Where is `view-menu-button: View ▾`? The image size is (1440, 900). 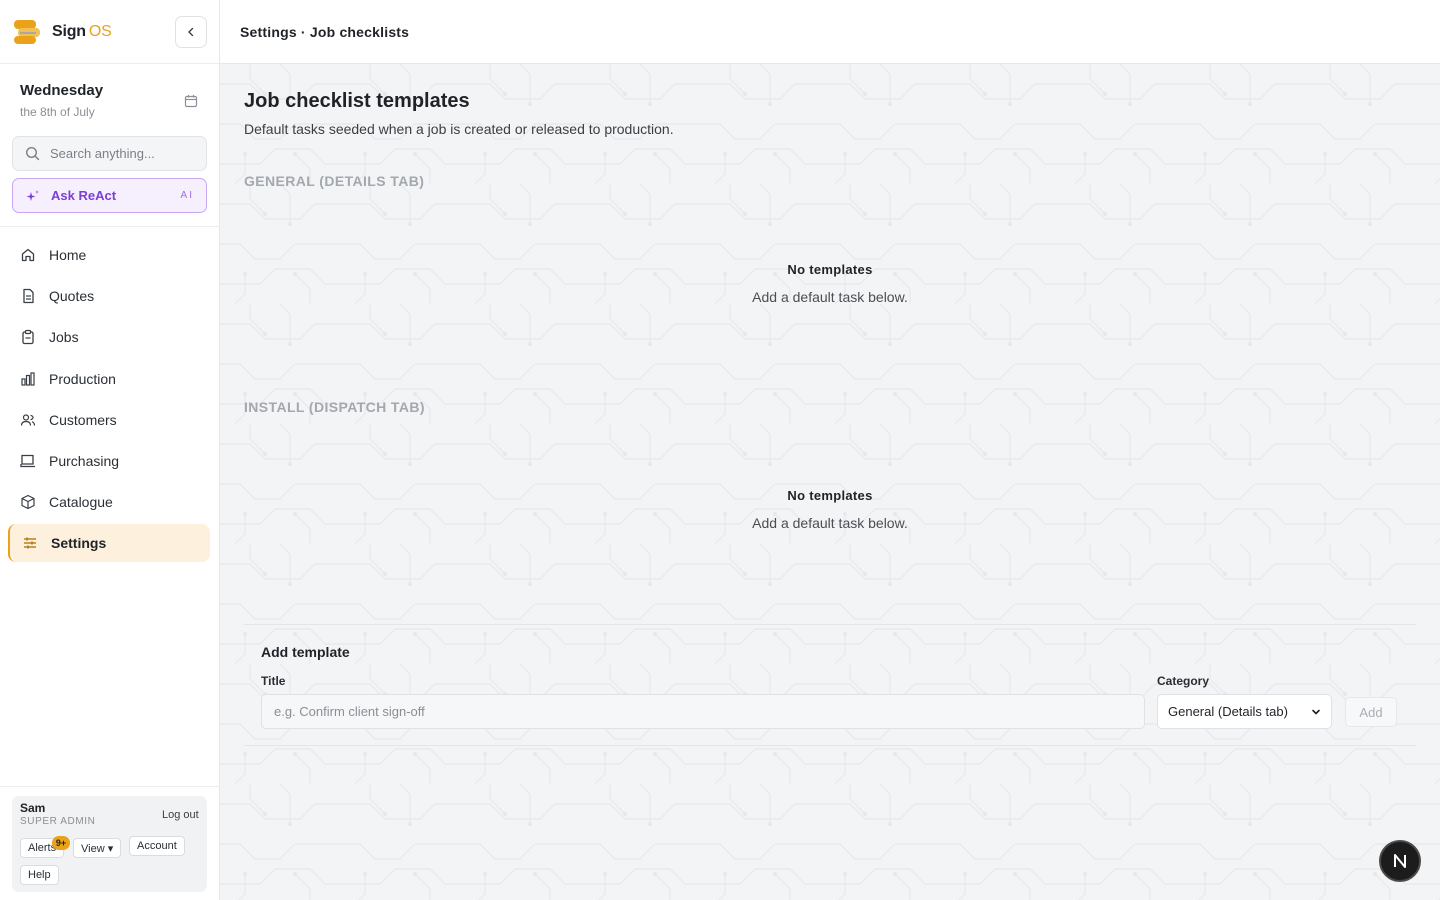
view-menu-button: View ▾ is located at coordinates (97, 848).